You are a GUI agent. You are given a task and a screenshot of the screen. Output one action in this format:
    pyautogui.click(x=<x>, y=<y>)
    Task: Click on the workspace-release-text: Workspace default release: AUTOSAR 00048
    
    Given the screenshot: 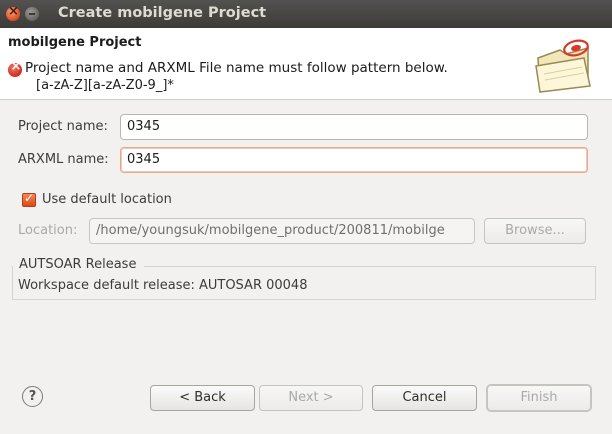 What is the action you would take?
    pyautogui.click(x=163, y=285)
    